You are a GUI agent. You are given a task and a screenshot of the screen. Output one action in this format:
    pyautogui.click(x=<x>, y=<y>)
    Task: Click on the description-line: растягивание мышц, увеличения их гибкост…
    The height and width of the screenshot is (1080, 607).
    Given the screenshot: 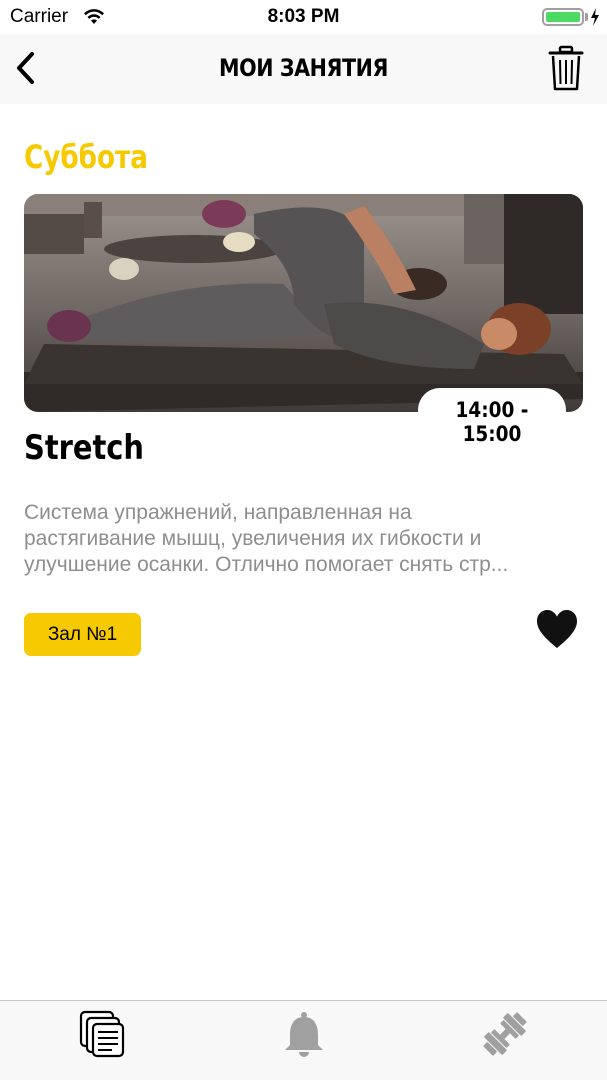 What is the action you would take?
    pyautogui.click(x=253, y=538)
    